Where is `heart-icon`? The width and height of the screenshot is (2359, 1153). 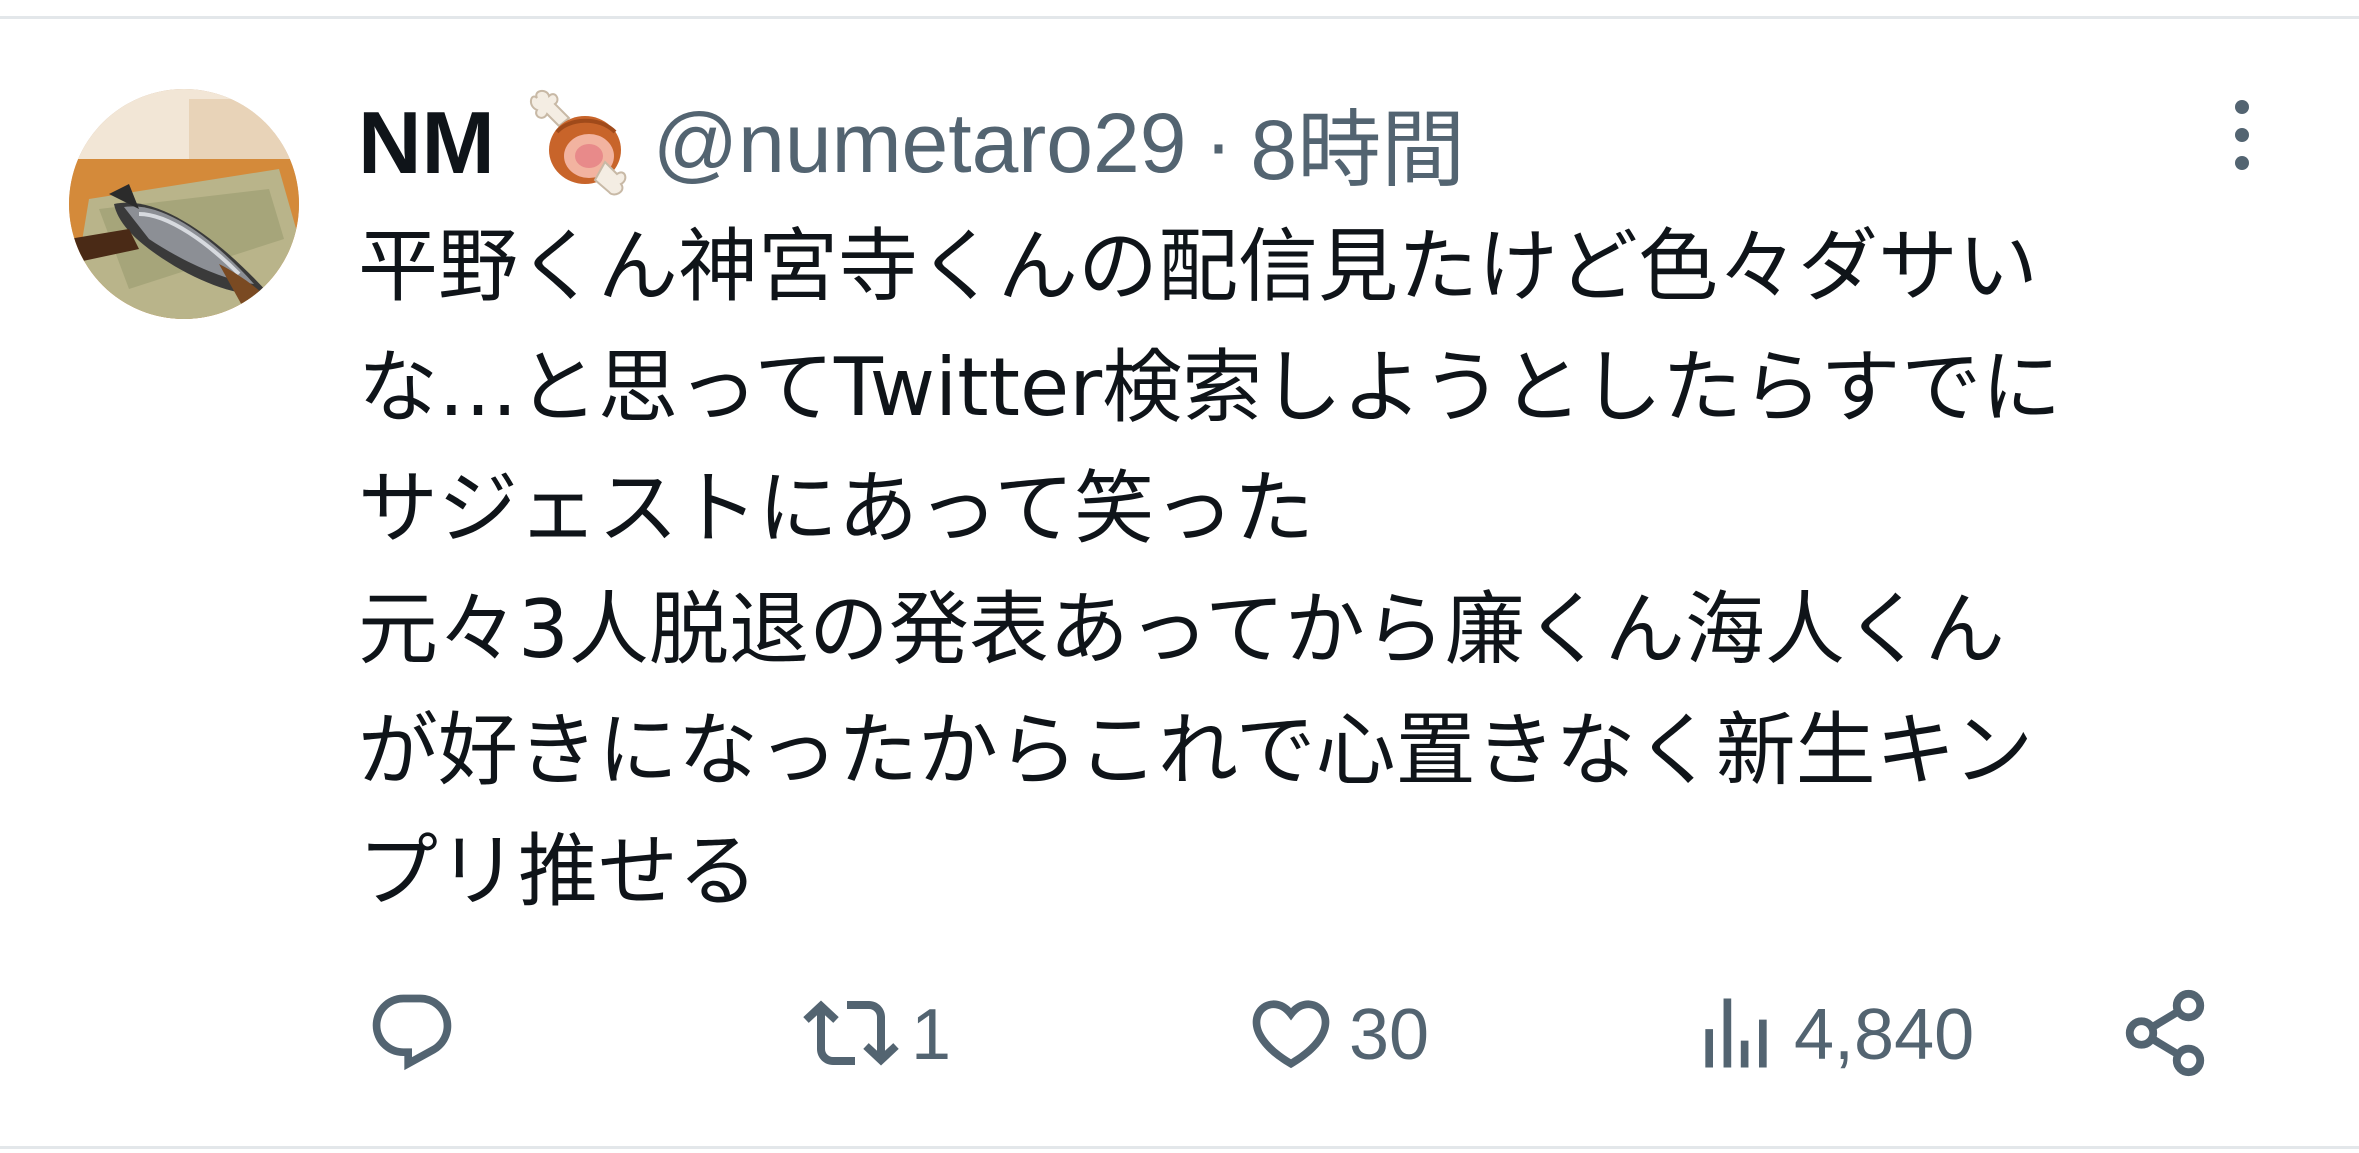 heart-icon is located at coordinates (1291, 1035).